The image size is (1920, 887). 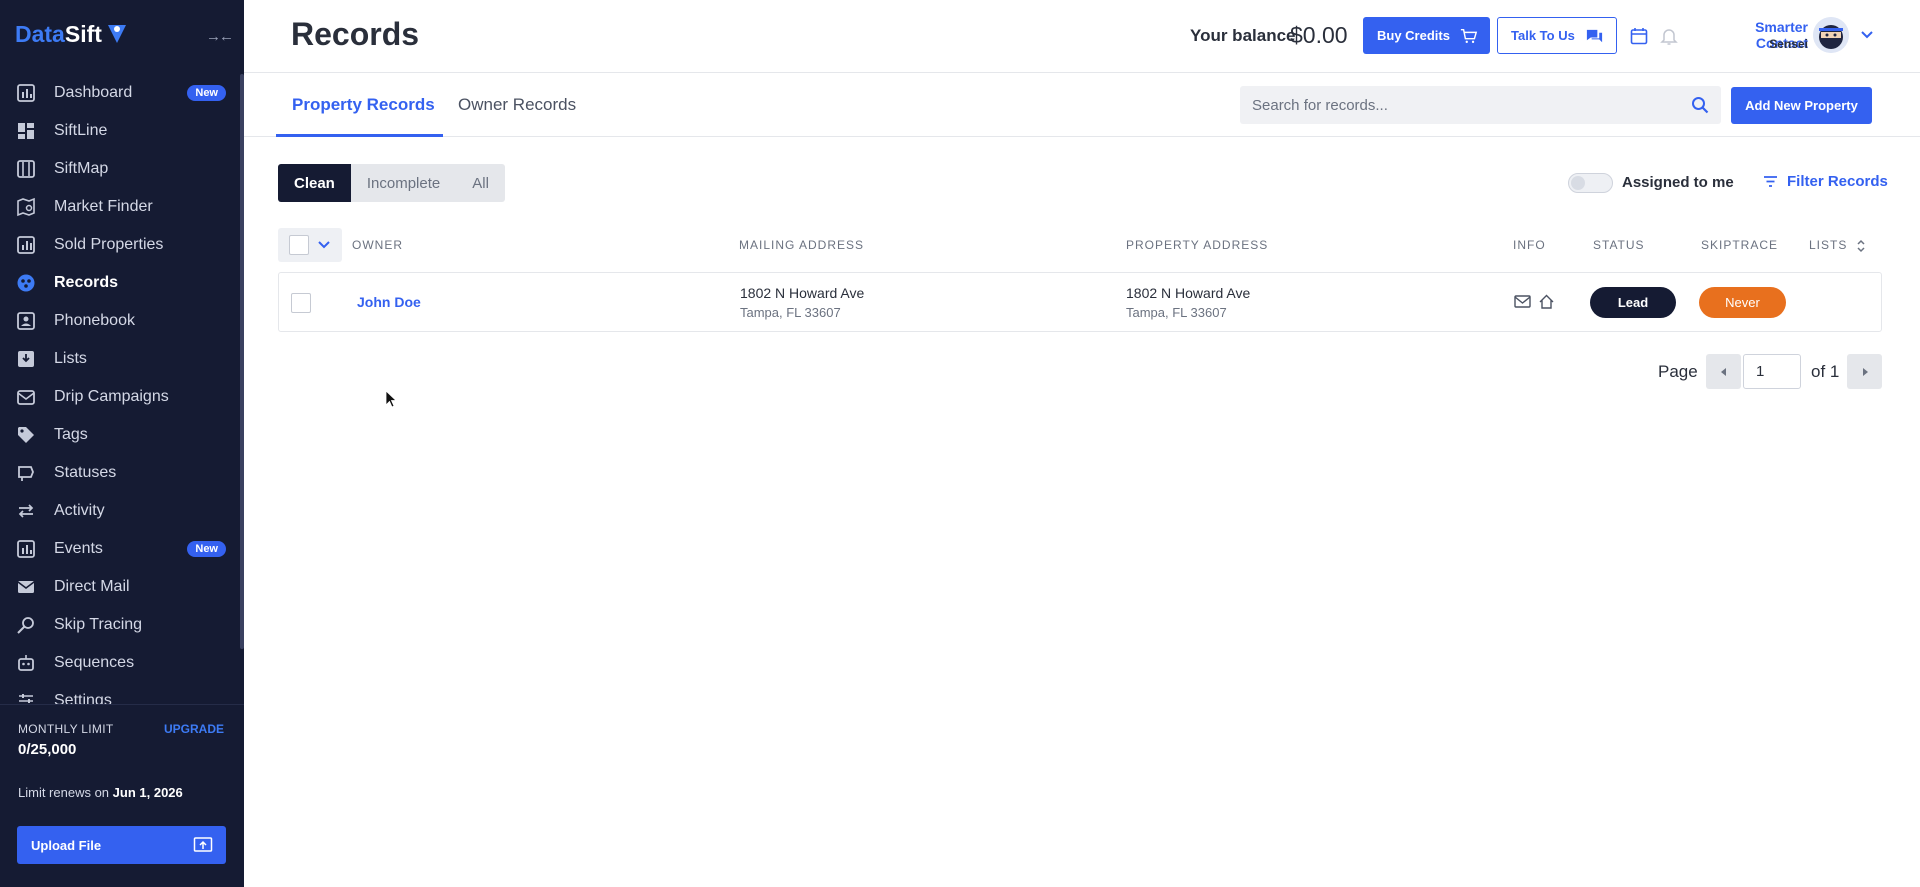 I want to click on balance-value: $0.00, so click(x=1319, y=35).